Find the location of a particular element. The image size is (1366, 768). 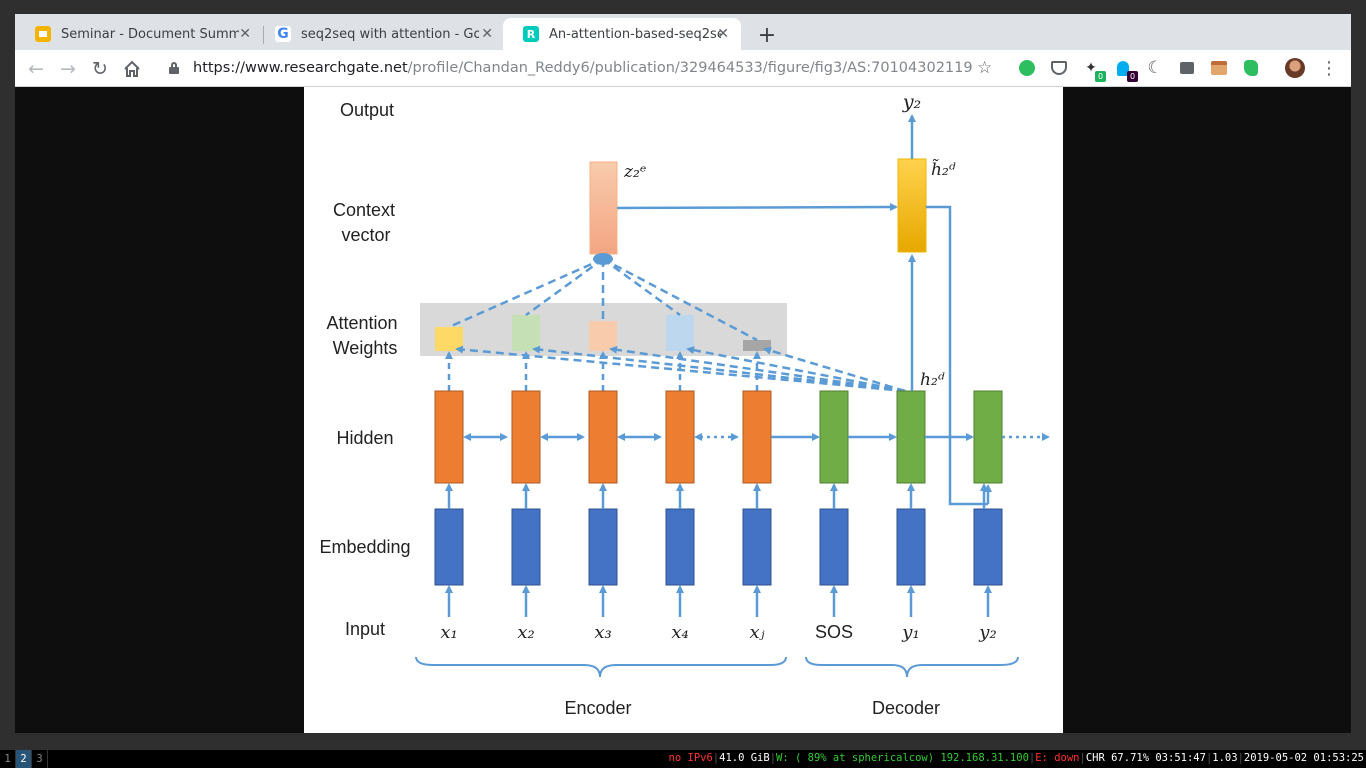

ghostery-icon: 0 is located at coordinates (1125, 70).